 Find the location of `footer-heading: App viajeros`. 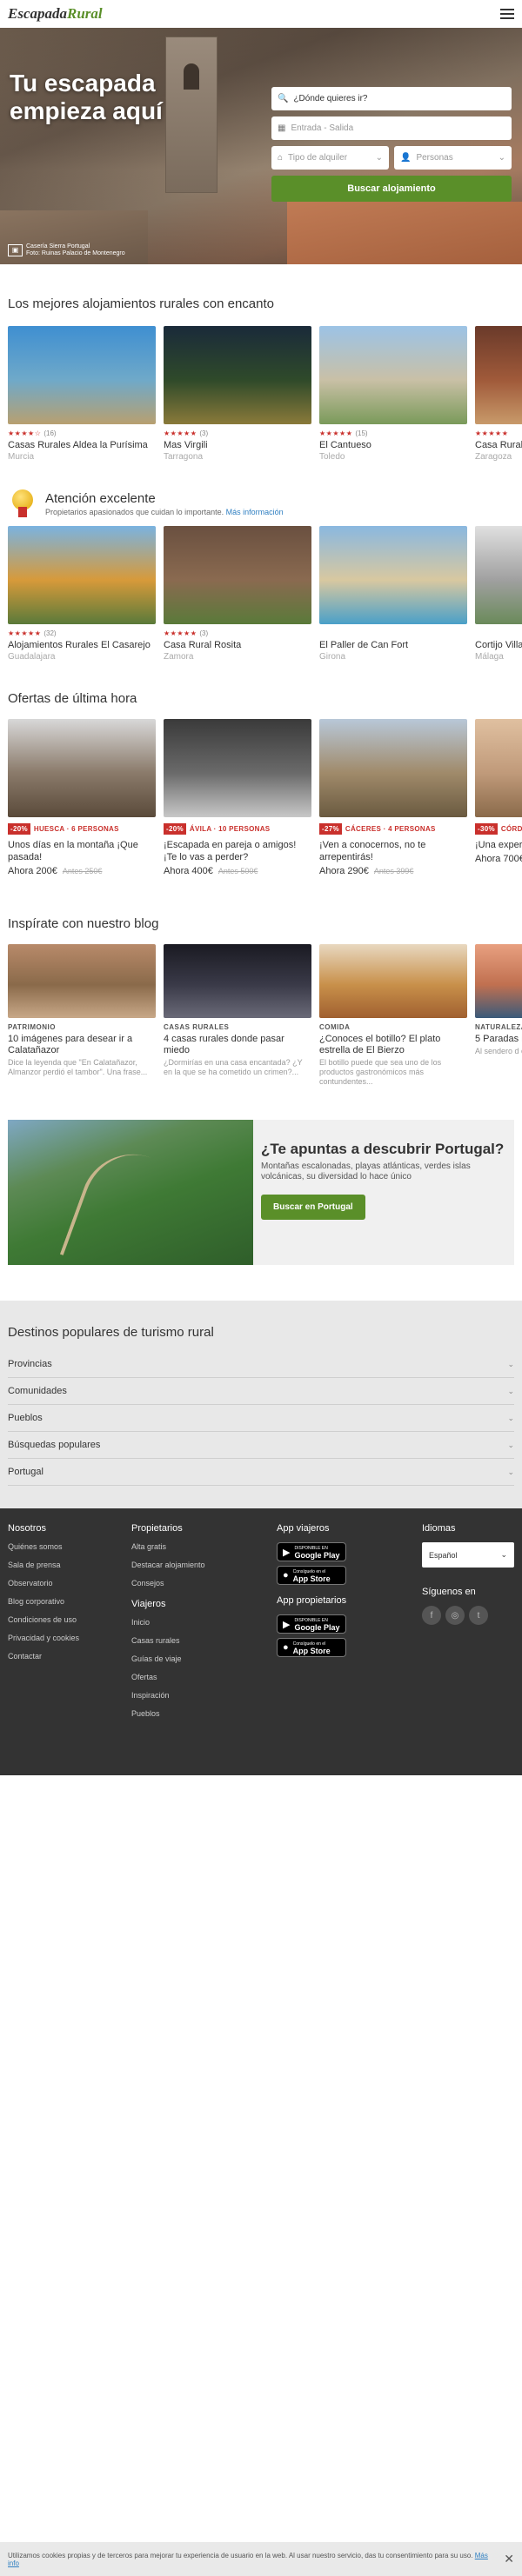

footer-heading: App viajeros is located at coordinates (303, 1528).